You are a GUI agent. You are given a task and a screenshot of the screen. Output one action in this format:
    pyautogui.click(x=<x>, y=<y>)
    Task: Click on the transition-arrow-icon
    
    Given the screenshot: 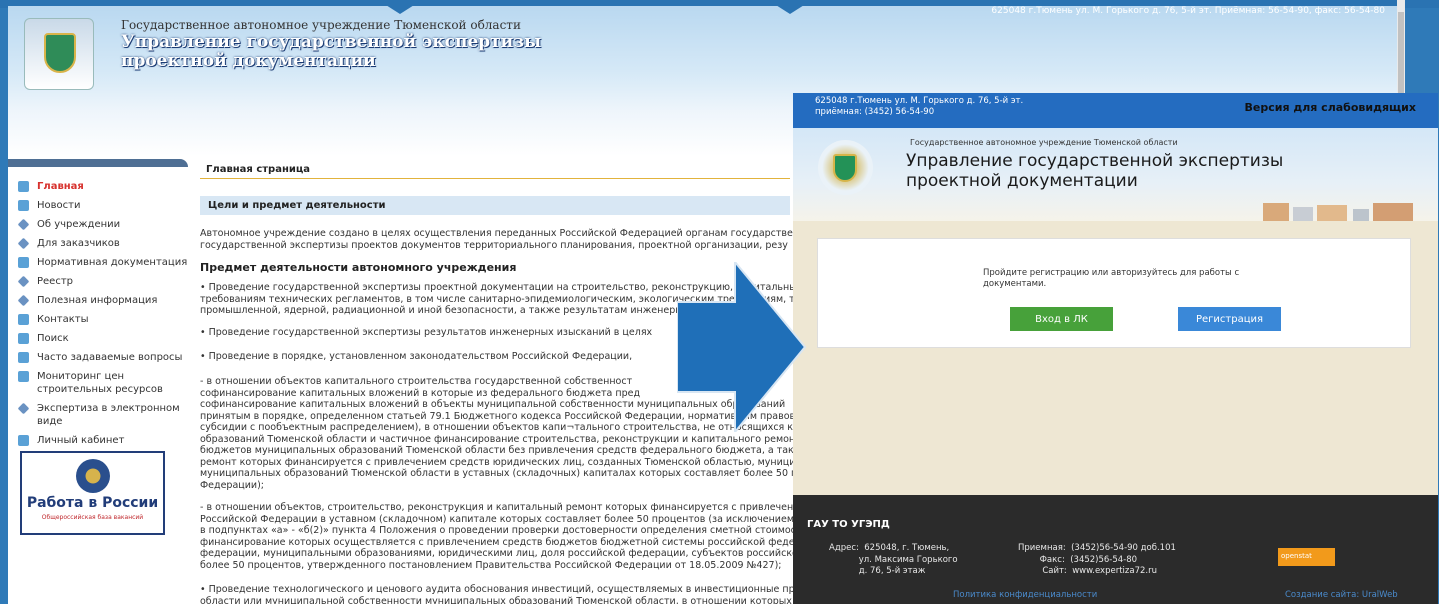 What is the action you would take?
    pyautogui.click(x=742, y=347)
    